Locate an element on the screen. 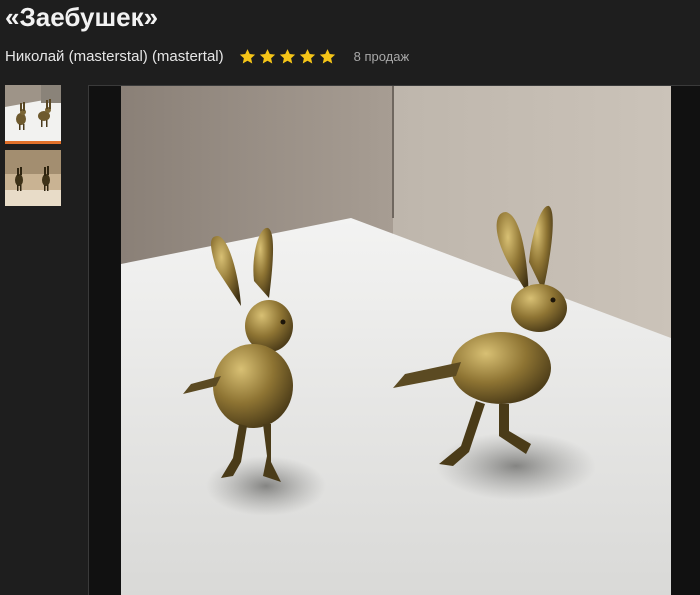  thumbnail-list is located at coordinates (33, 148).